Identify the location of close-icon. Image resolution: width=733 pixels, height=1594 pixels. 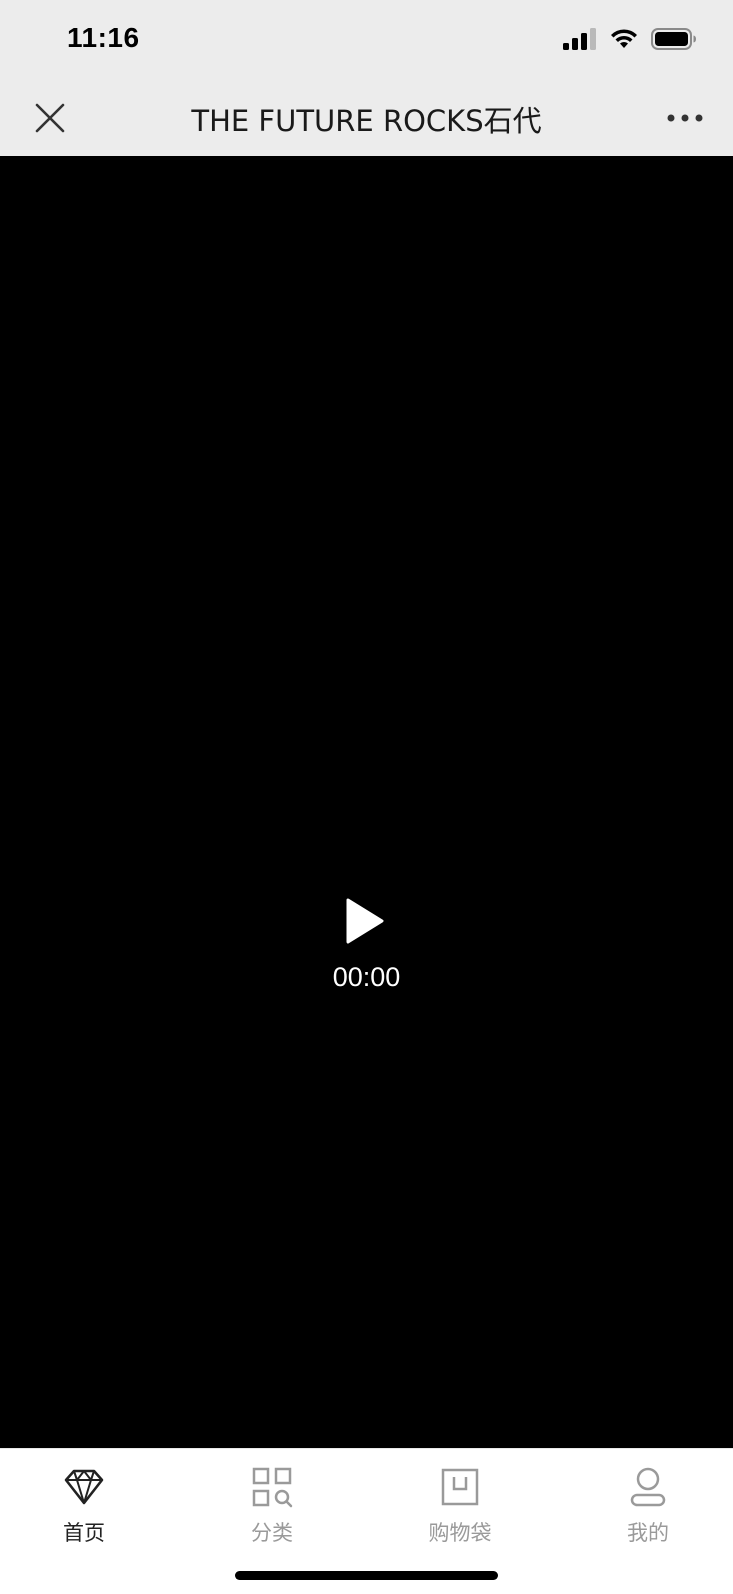
(50, 118).